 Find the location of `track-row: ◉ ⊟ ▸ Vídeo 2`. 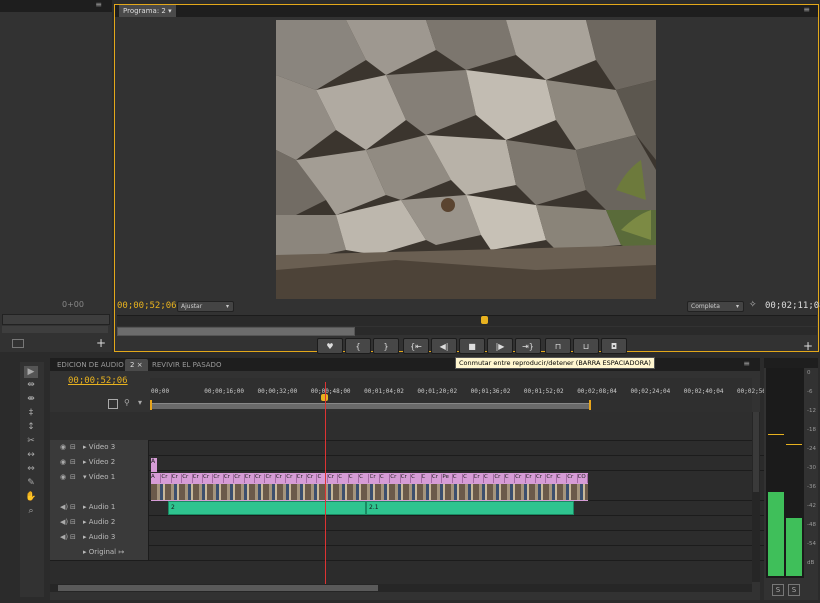

track-row: ◉ ⊟ ▸ Vídeo 2 is located at coordinates (426, 463).